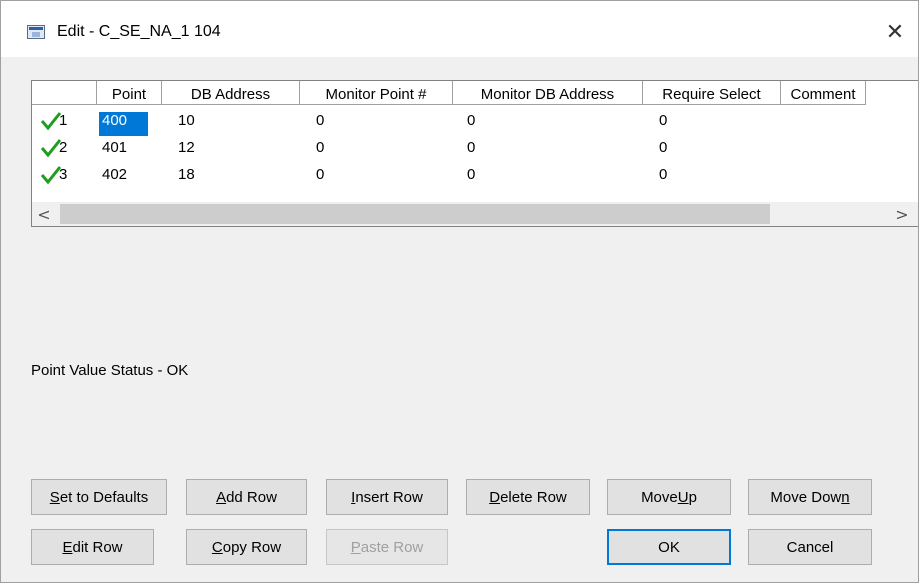 This screenshot has height=583, width=919. I want to click on cancel-button: Cancel, so click(810, 547).